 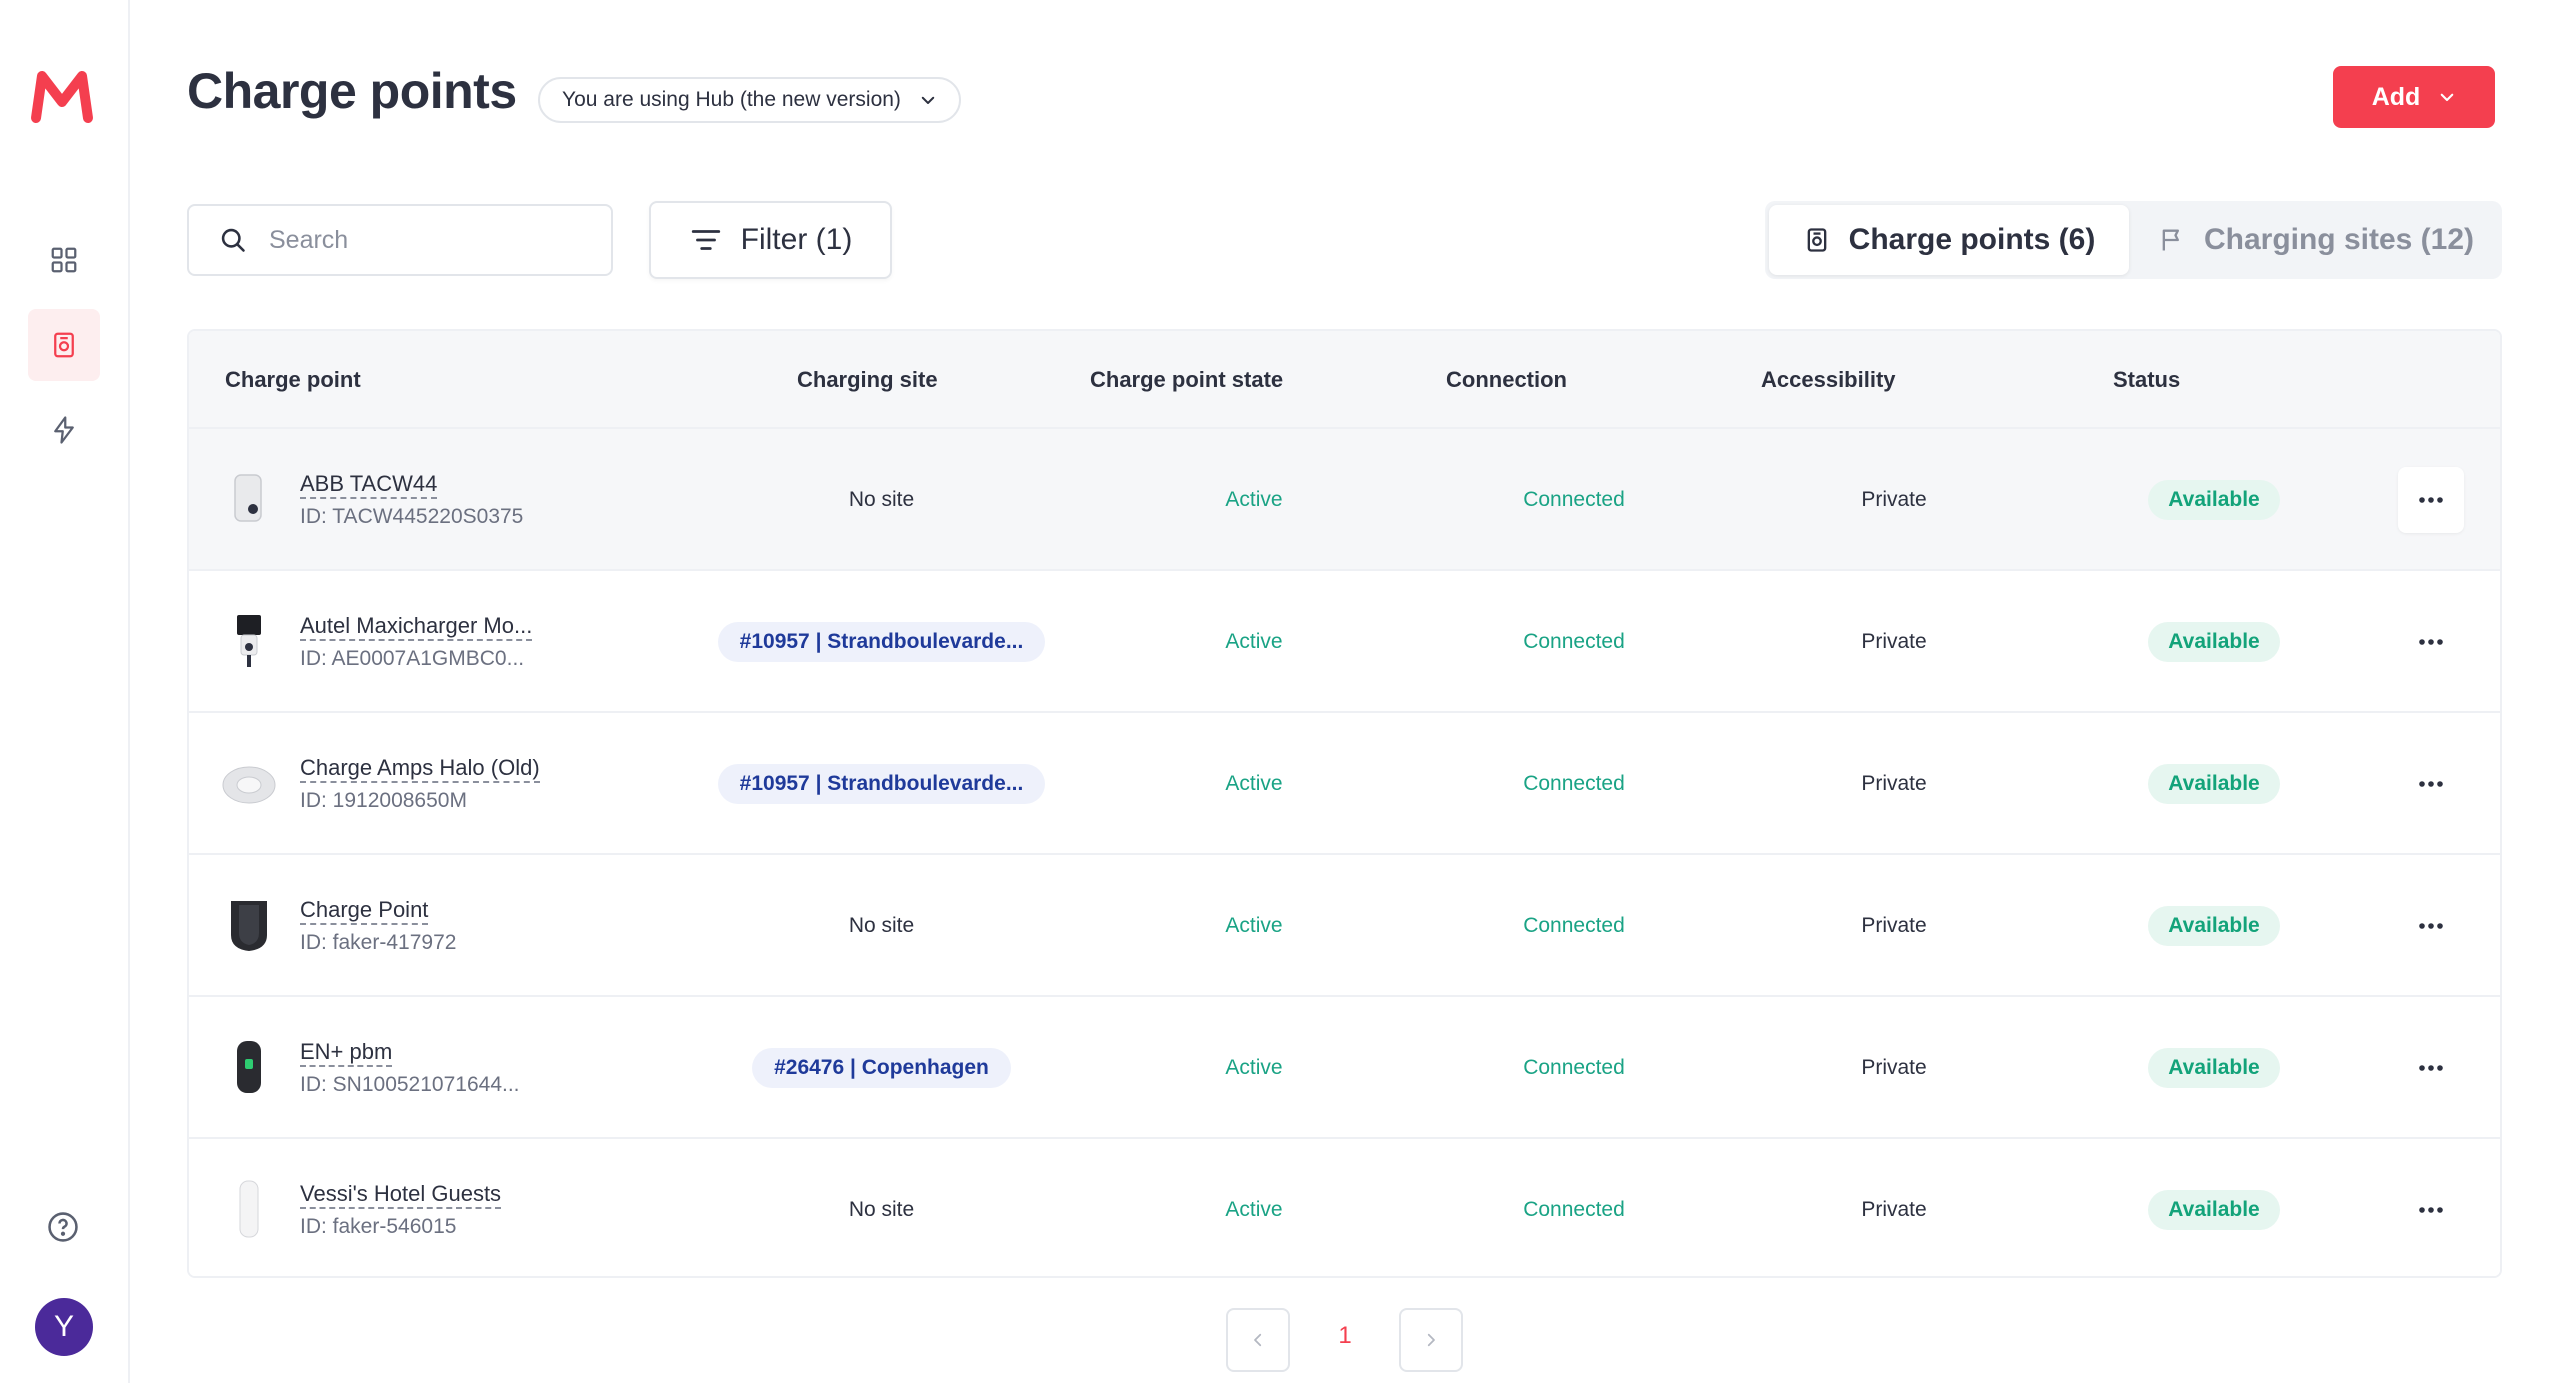 I want to click on search-input, so click(x=429, y=240).